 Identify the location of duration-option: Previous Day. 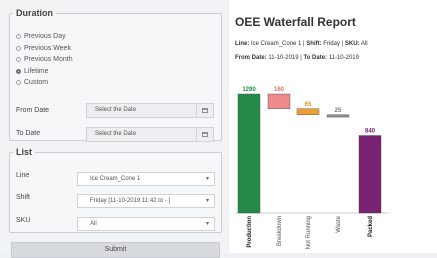
(41, 36).